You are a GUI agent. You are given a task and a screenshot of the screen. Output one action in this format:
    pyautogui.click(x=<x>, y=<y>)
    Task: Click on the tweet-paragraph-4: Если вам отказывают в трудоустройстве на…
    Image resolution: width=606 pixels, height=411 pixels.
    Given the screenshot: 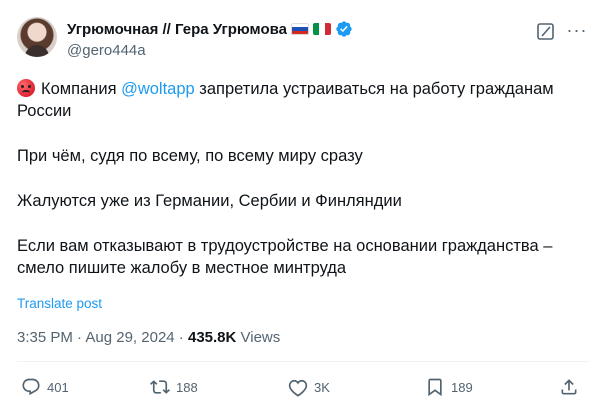 What is the action you would take?
    pyautogui.click(x=285, y=257)
    